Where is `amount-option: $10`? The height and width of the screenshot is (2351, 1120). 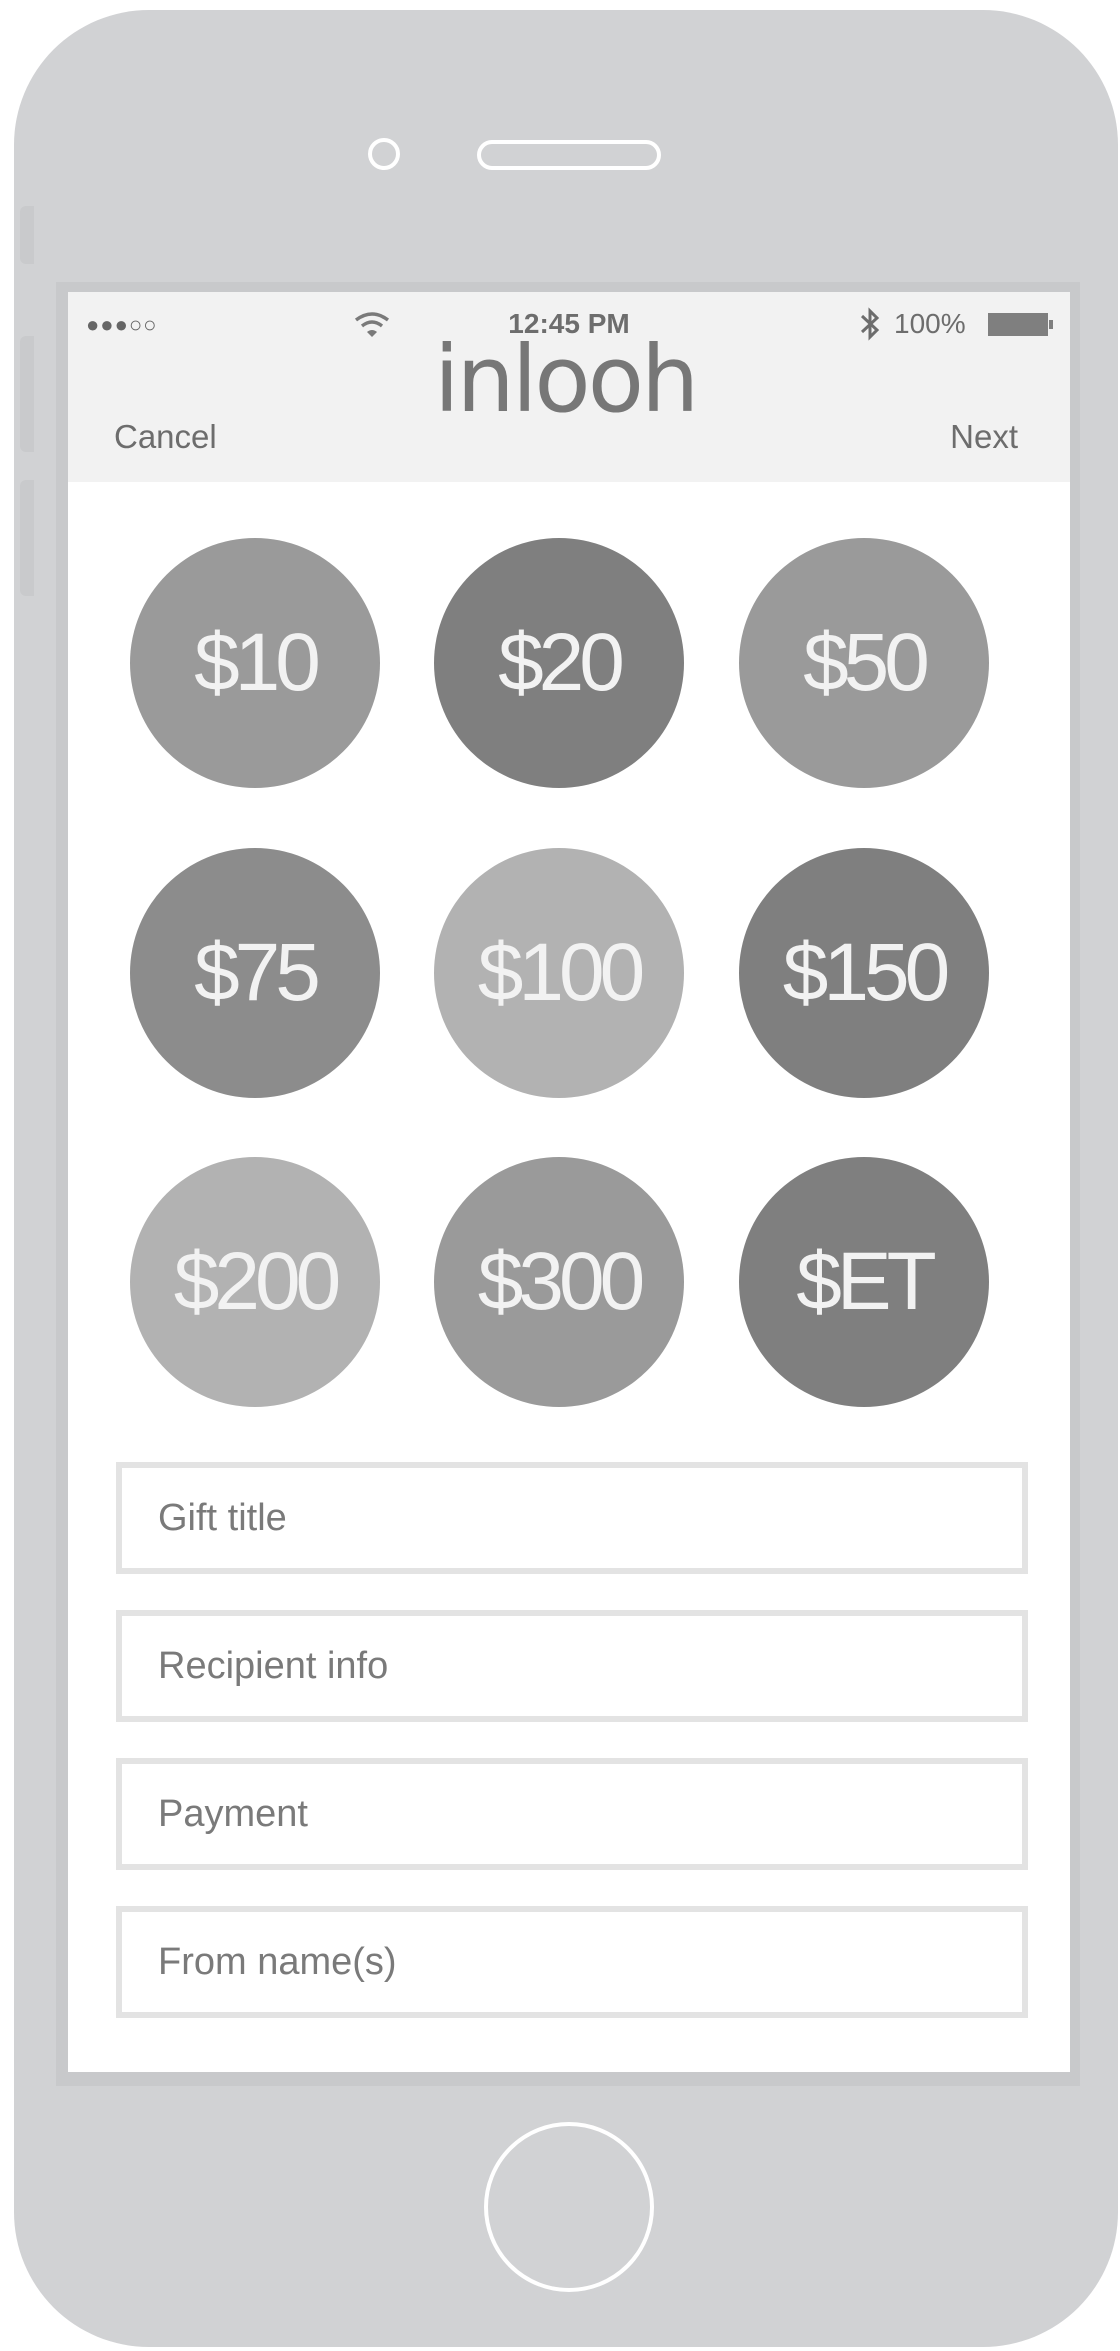 amount-option: $10 is located at coordinates (255, 663).